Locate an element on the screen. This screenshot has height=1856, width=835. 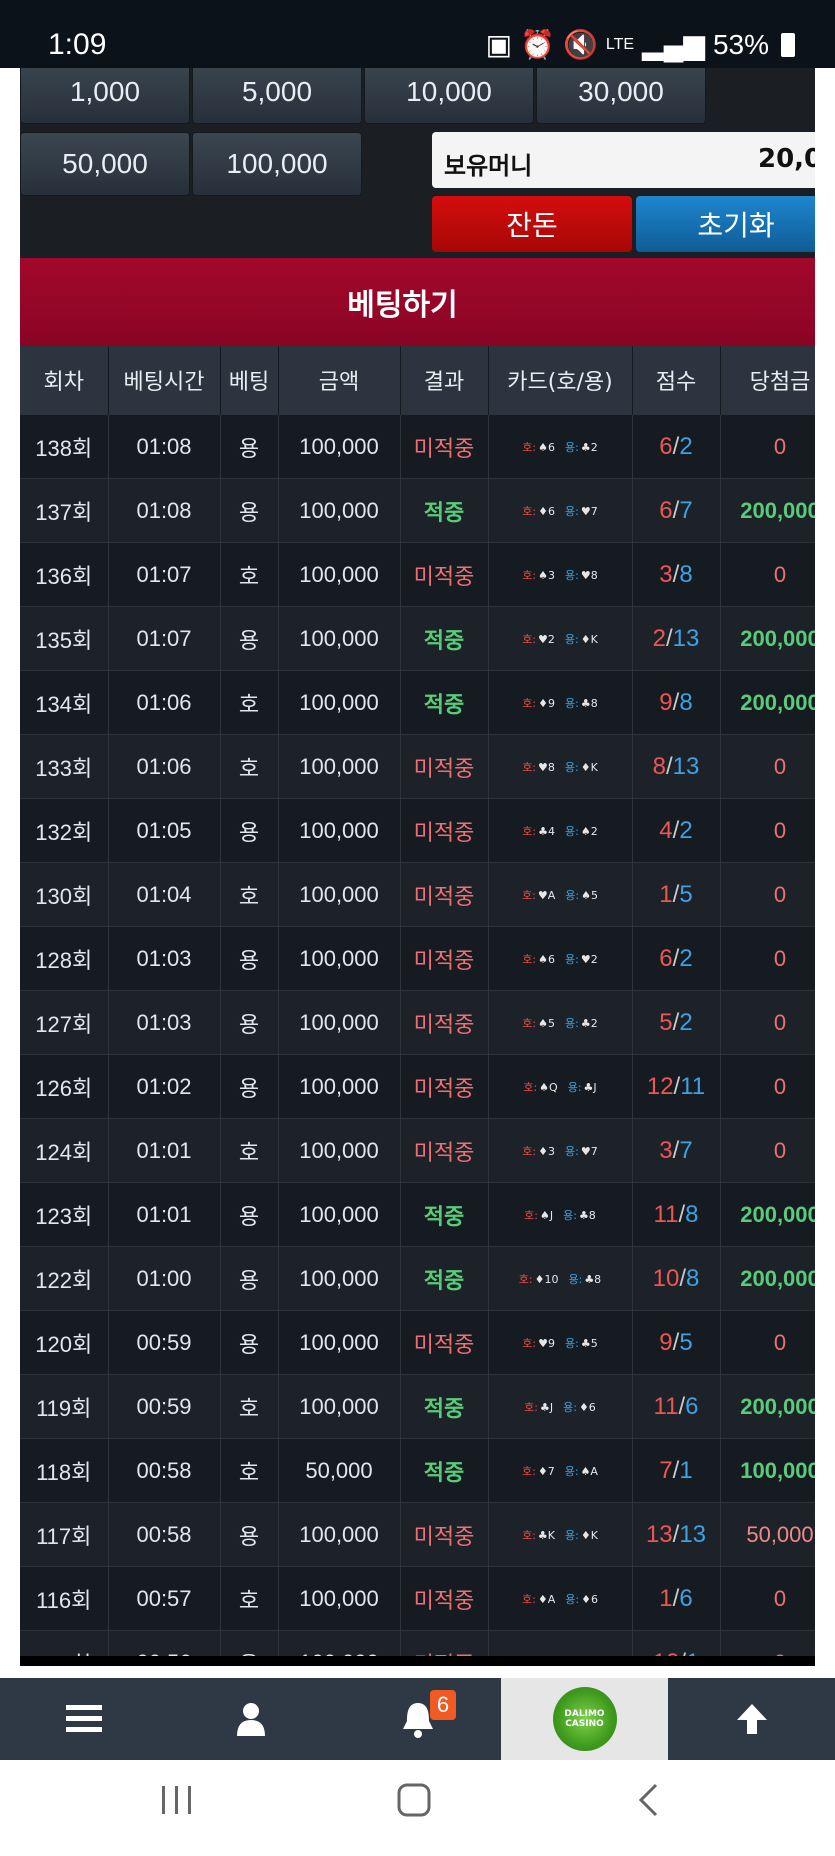
dragon-card: ♥2 is located at coordinates (589, 959).